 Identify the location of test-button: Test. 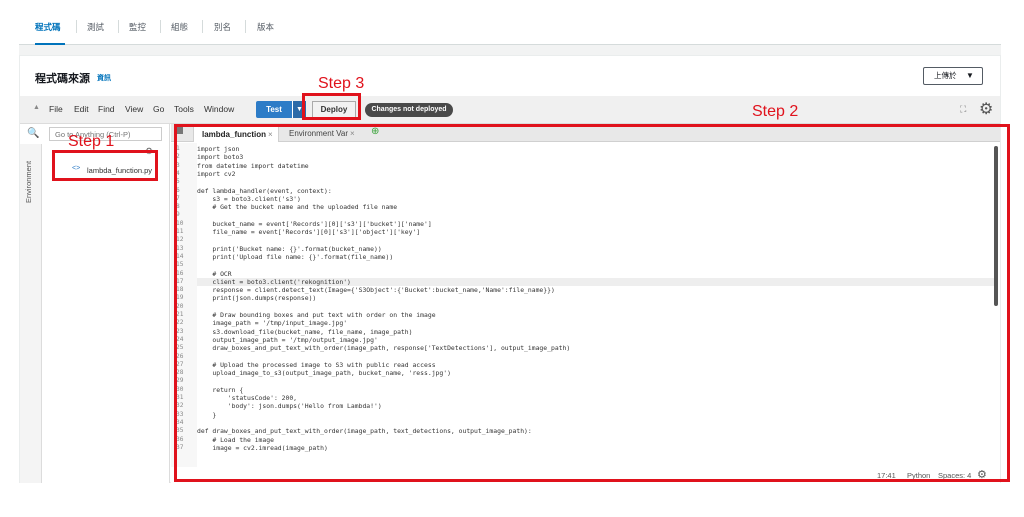
(274, 109).